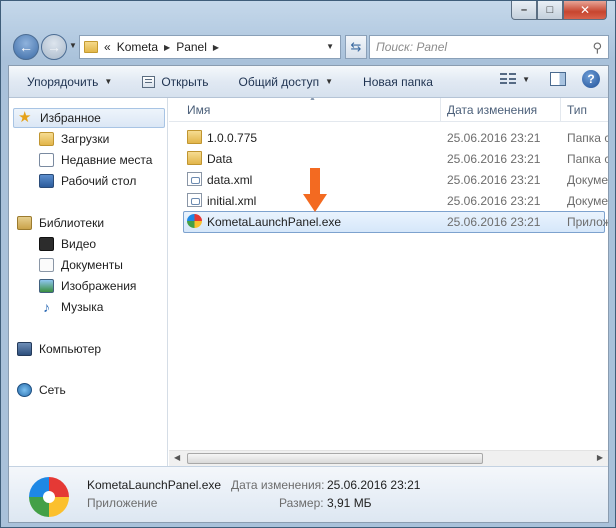 The width and height of the screenshot is (616, 528). I want to click on arrow-right-icon: →, so click(54, 47).